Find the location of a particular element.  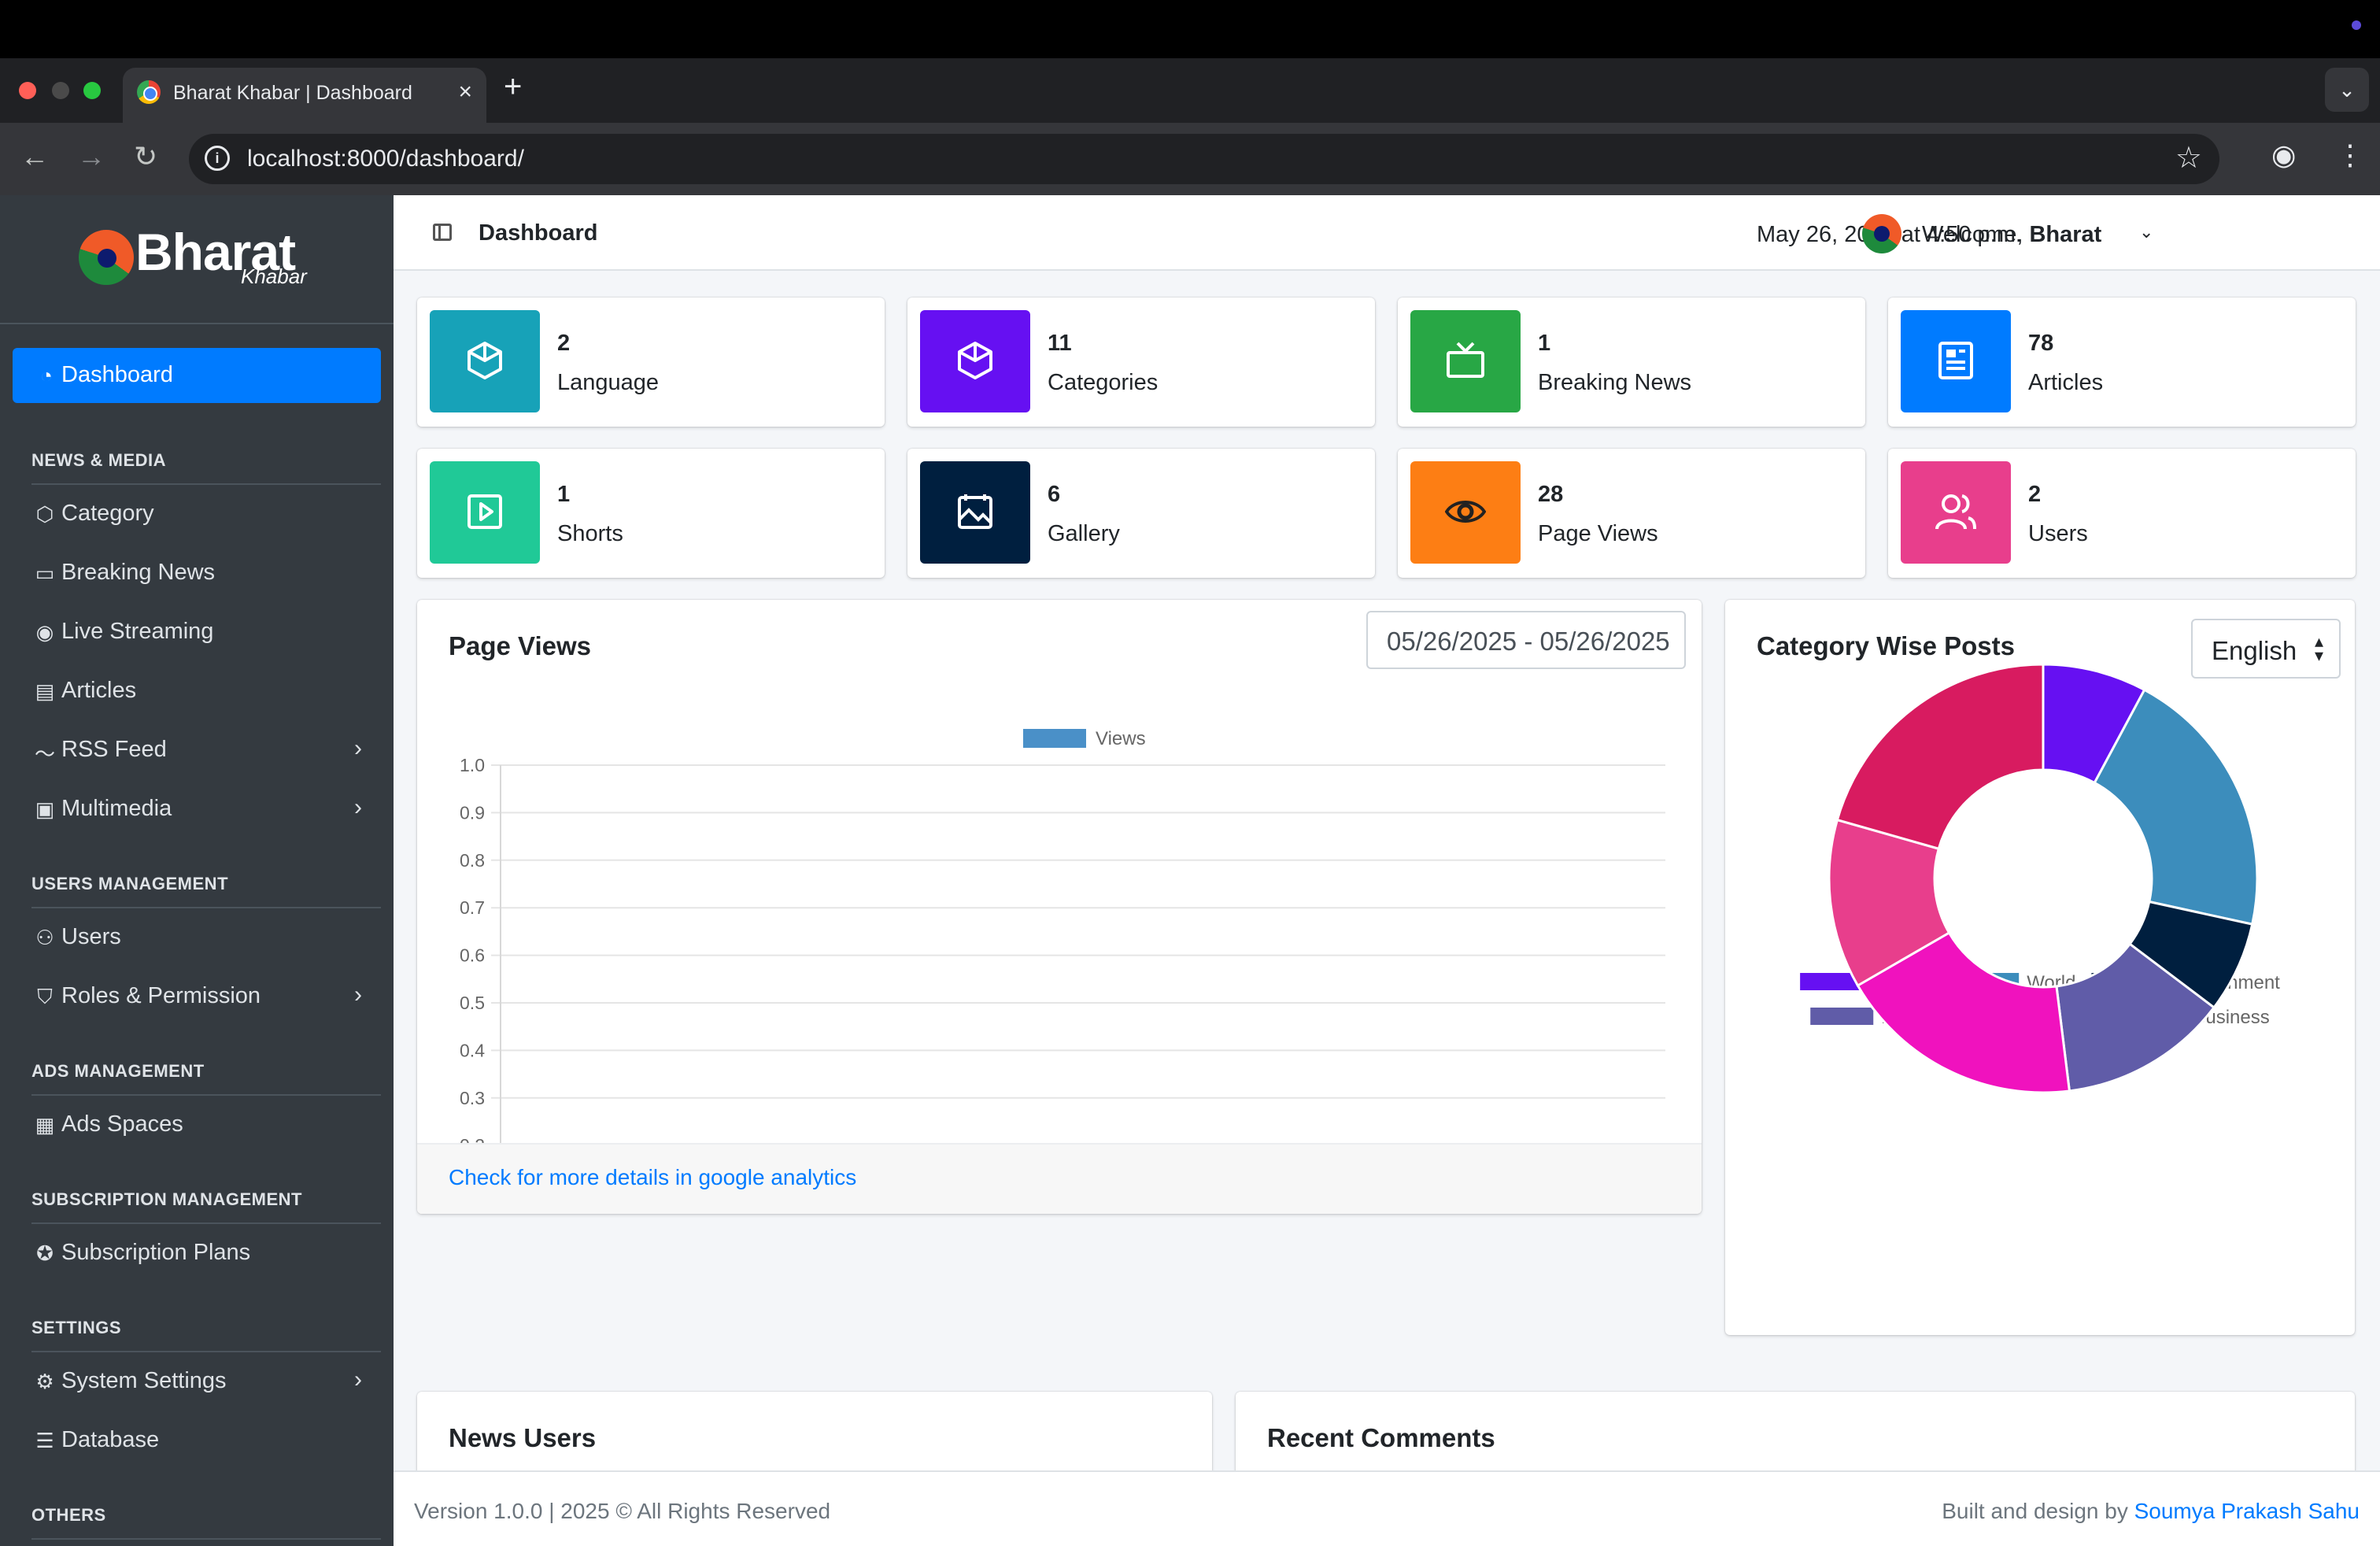

stat-label: Gallery is located at coordinates (1084, 534).